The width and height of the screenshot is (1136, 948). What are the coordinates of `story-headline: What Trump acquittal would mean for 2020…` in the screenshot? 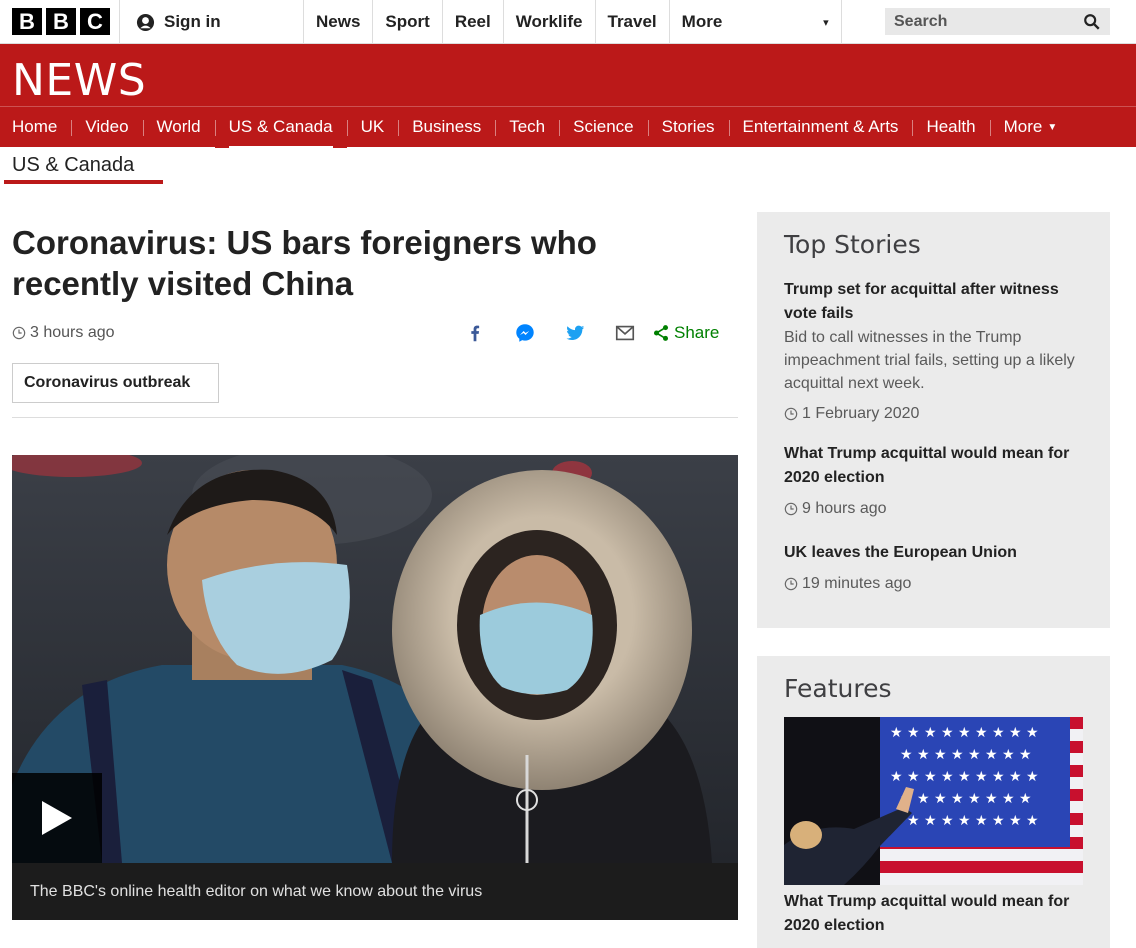 It's located at (936, 466).